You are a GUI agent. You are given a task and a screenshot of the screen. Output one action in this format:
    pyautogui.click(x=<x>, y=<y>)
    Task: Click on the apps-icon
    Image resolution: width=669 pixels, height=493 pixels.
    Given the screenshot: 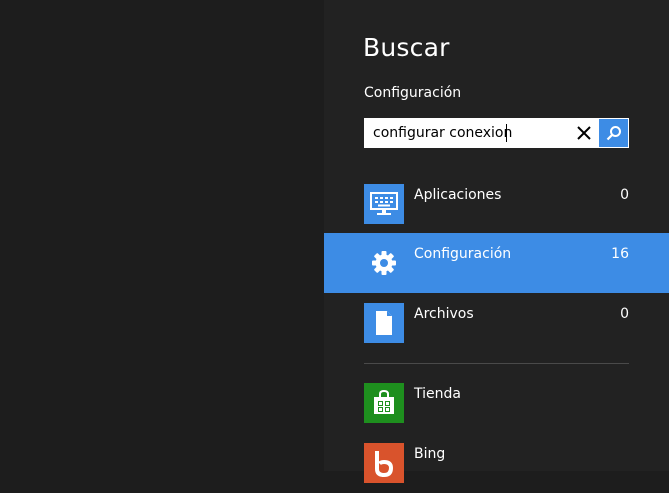 What is the action you would take?
    pyautogui.click(x=384, y=204)
    